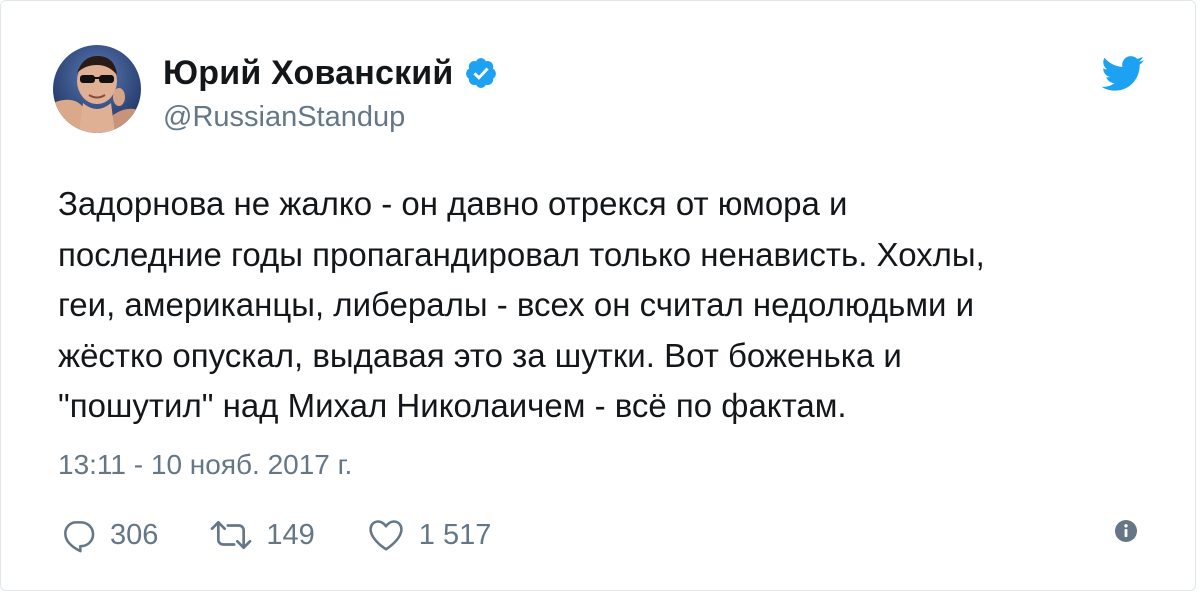 The height and width of the screenshot is (595, 1200). Describe the element at coordinates (205, 465) in the screenshot. I see `tweet-timestamp: 13:11 - 10 нояб. 2017 г.` at that location.